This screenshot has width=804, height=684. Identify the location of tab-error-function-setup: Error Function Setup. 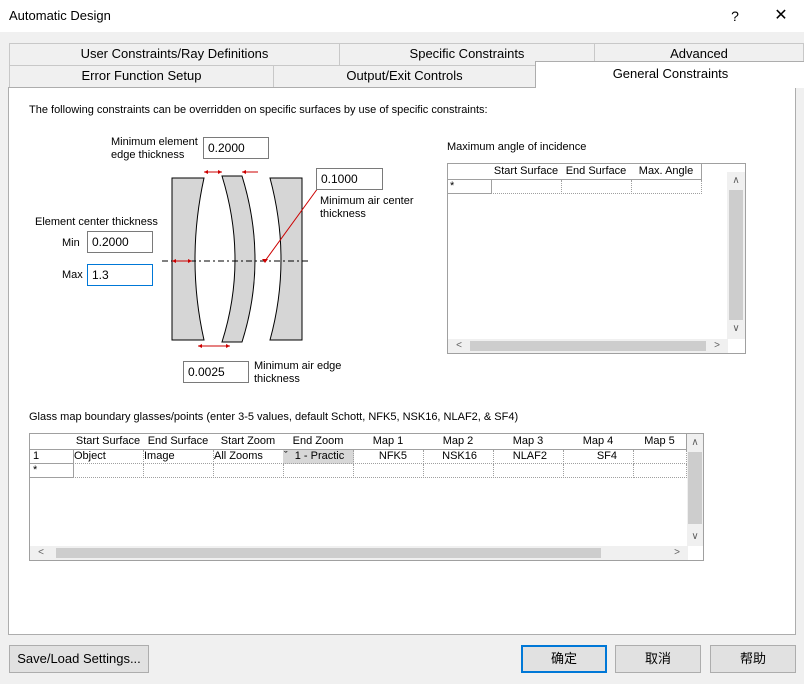
(141, 76).